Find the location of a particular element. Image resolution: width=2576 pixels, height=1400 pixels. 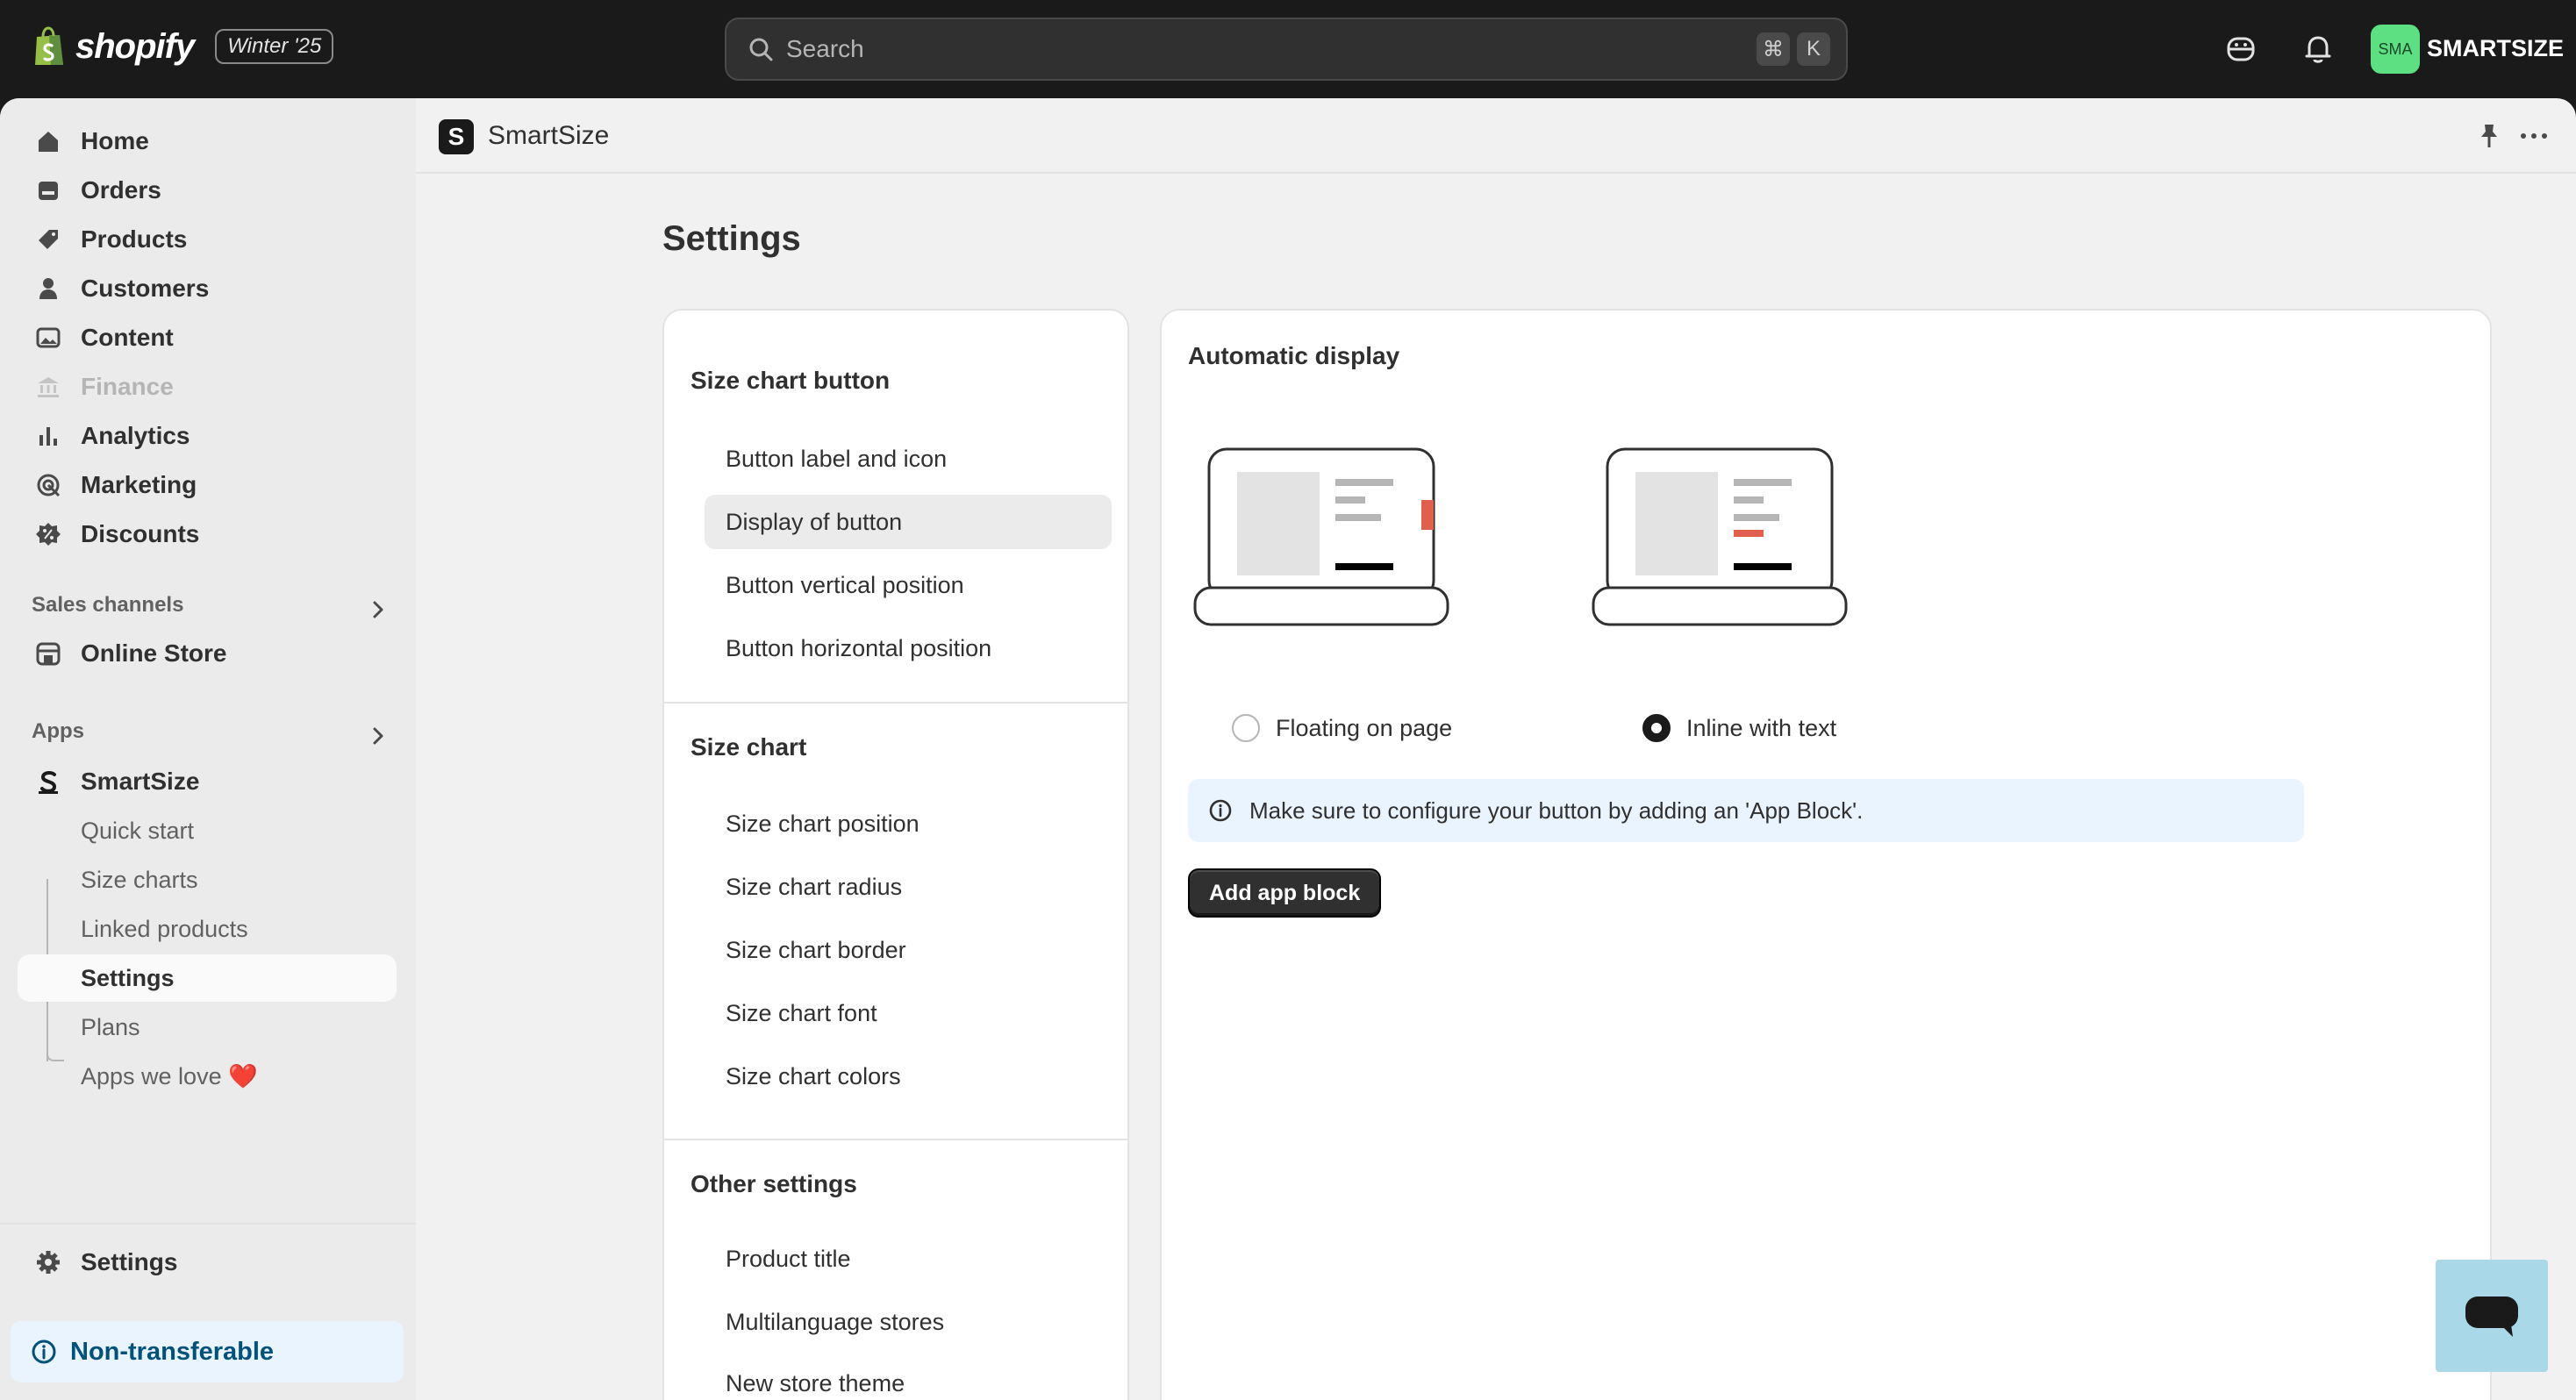

page-title: Settings is located at coordinates (731, 238).